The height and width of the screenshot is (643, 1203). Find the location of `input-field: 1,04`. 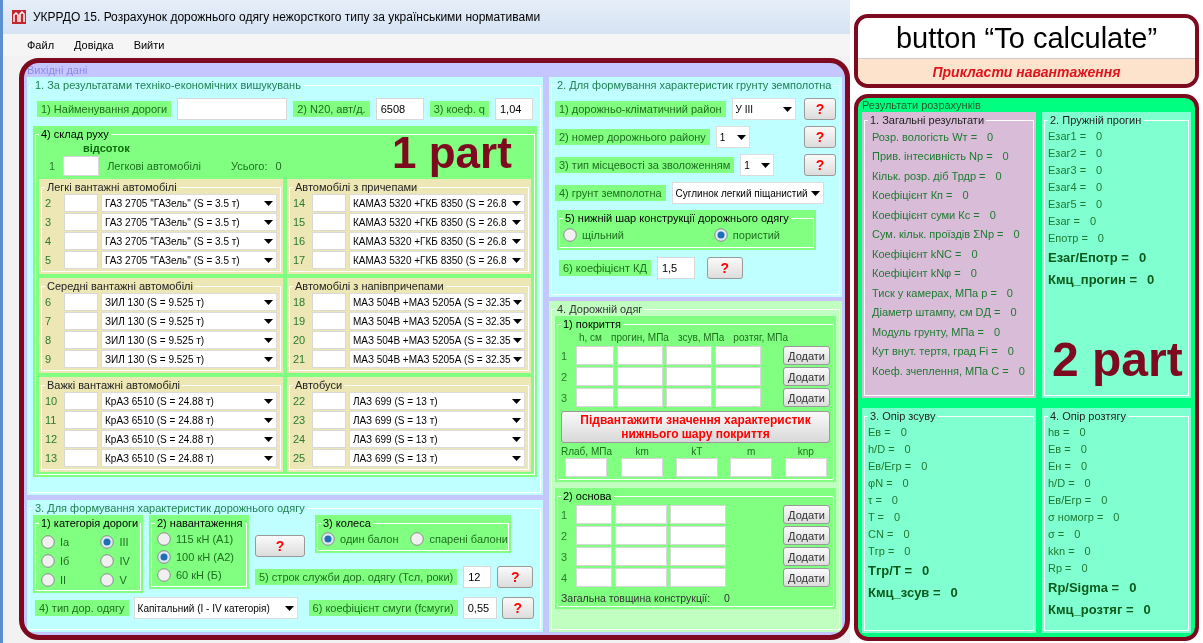

input-field: 1,04 is located at coordinates (513, 109).